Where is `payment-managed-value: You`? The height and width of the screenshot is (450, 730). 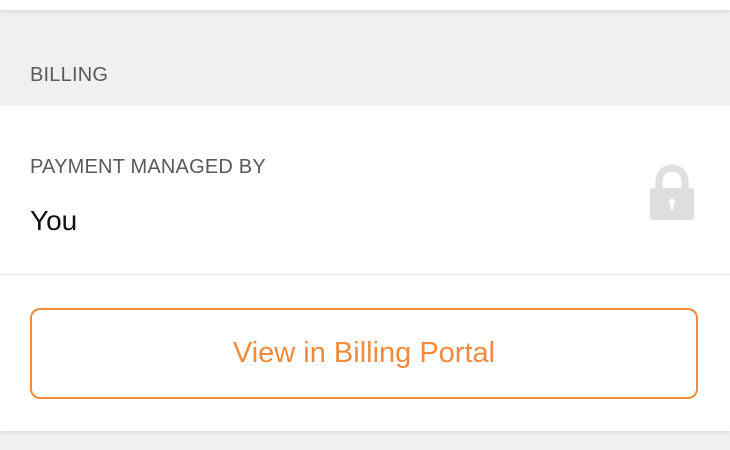 payment-managed-value: You is located at coordinates (54, 220).